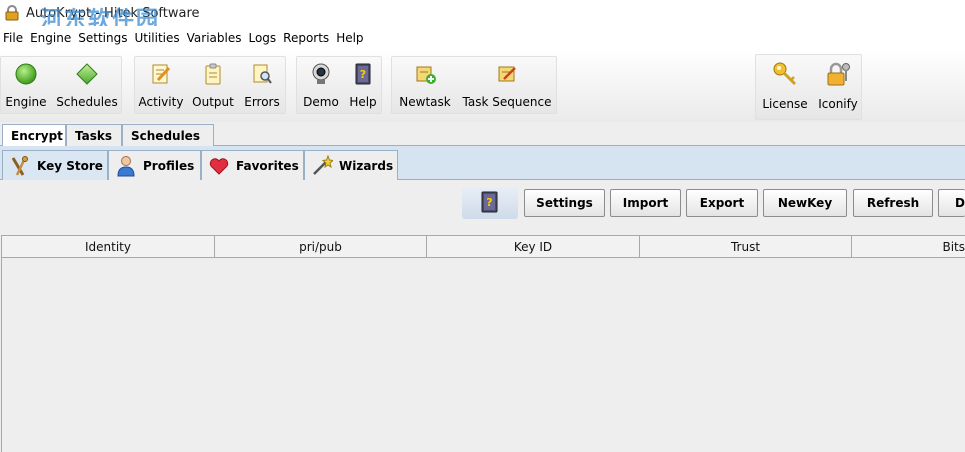 The image size is (965, 452). I want to click on activity-button: Activity, so click(161, 86).